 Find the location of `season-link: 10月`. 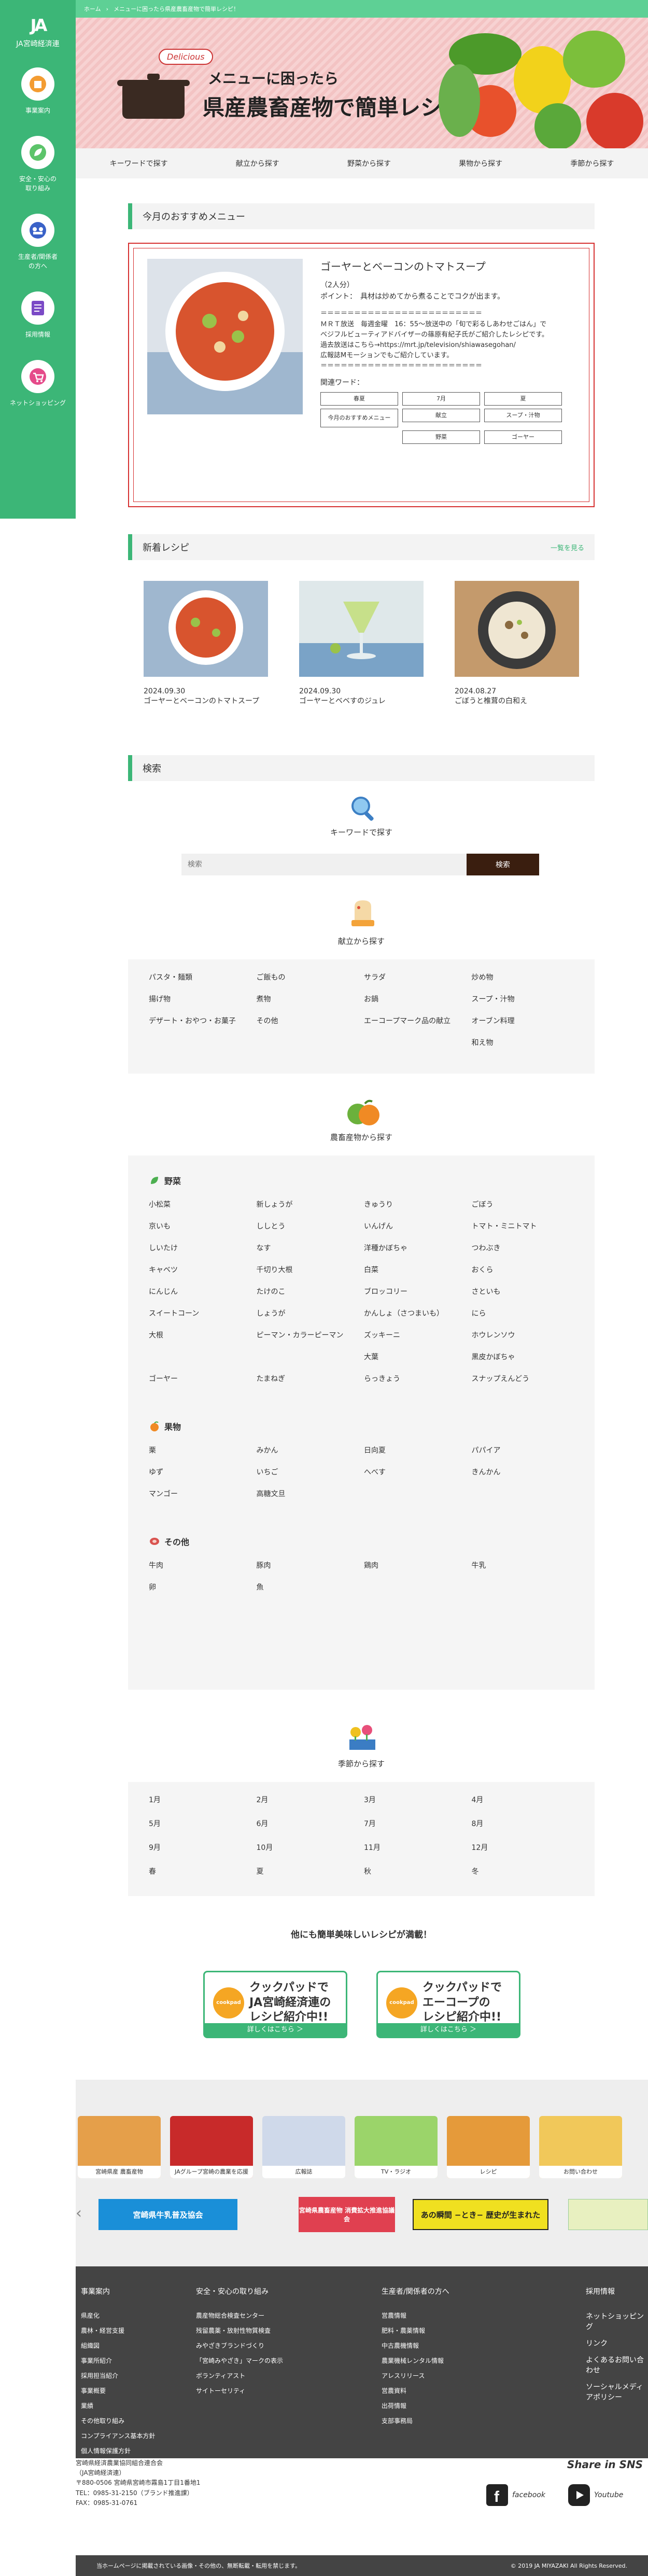

season-link: 10月 is located at coordinates (308, 1847).